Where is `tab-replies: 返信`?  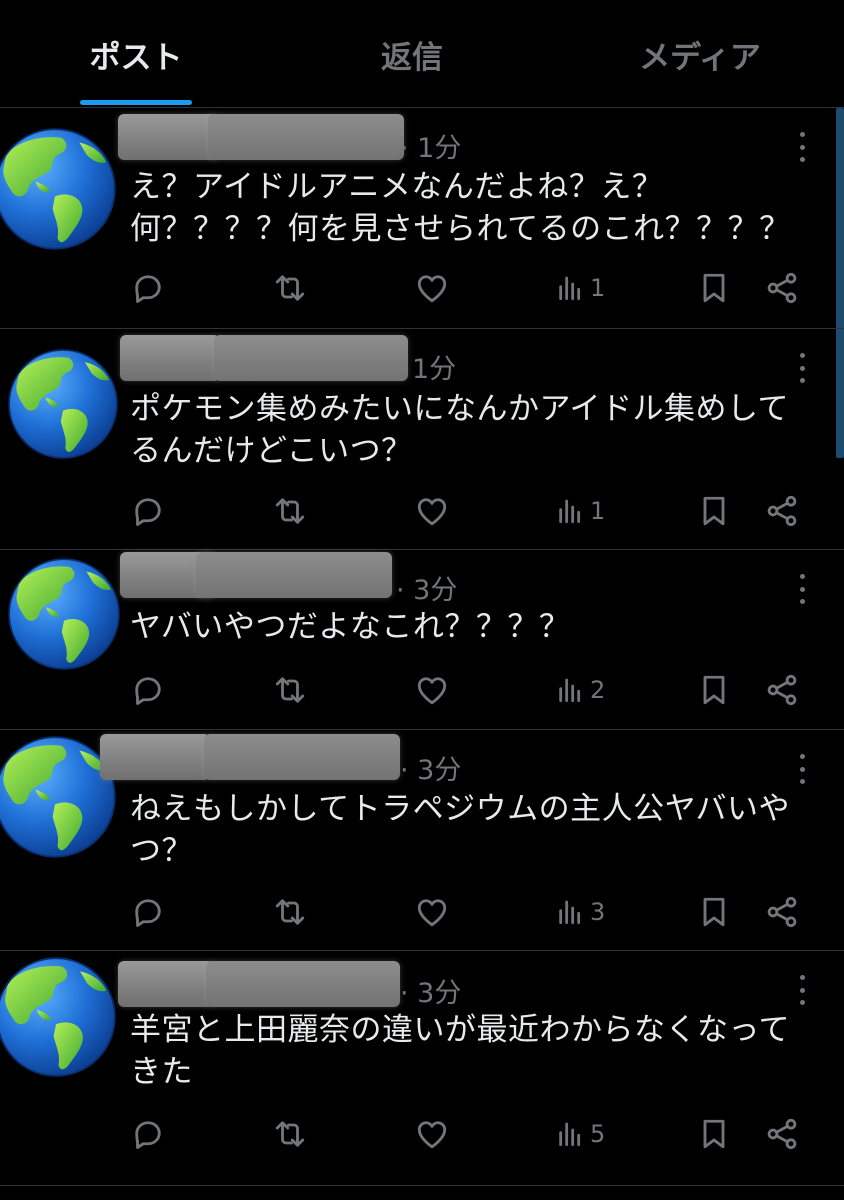 tab-replies: 返信 is located at coordinates (412, 54).